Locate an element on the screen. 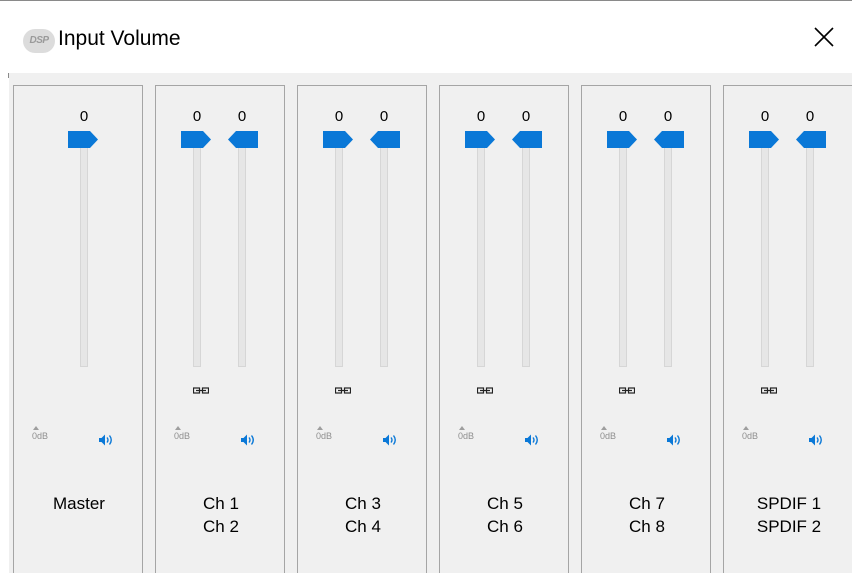 Image resolution: width=852 pixels, height=573 pixels. channel-strip: 0 0 0dB Ch 3 Ch 4 is located at coordinates (362, 329).